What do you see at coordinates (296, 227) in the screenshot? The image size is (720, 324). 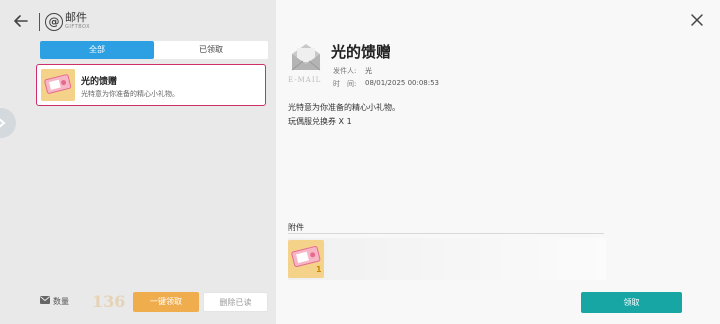 I see `attachments-label: 附件` at bounding box center [296, 227].